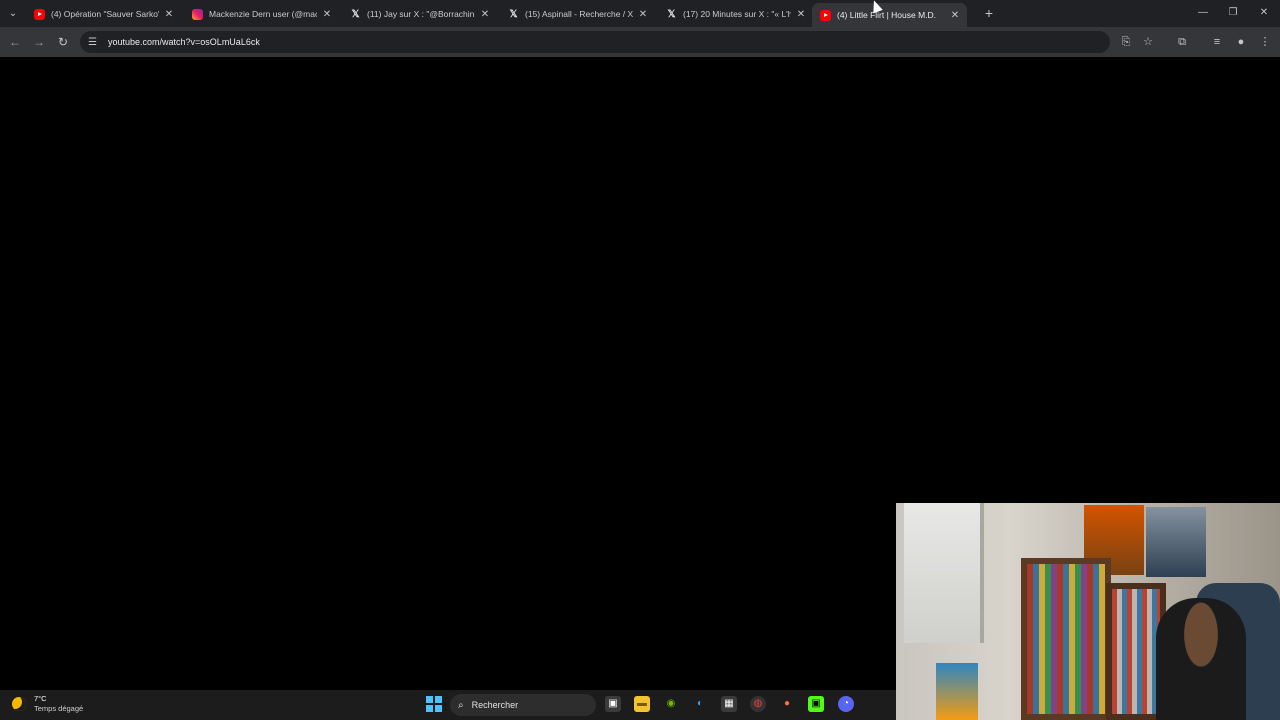  I want to click on address-bar: ☰ youtube.com/watch?v=osOLmUaL6ck, so click(595, 42).